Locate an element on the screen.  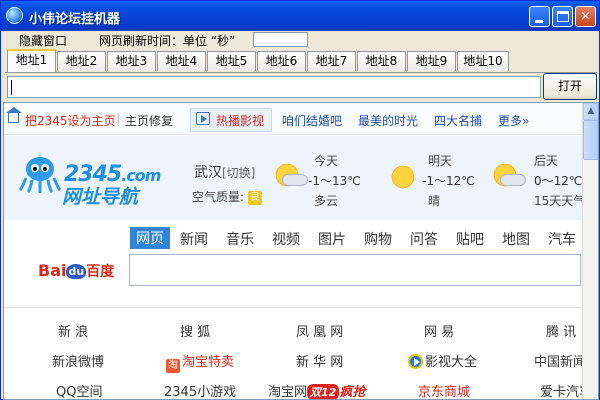
site-link-jd: 京东商城 is located at coordinates (444, 390).